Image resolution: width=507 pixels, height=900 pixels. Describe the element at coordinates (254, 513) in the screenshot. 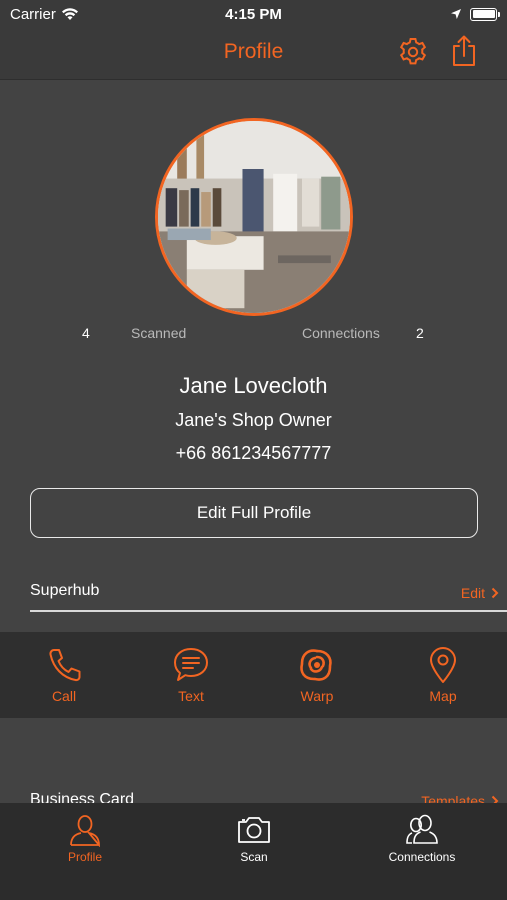

I see `edit-full-profile-button: Edit Full Profile` at that location.